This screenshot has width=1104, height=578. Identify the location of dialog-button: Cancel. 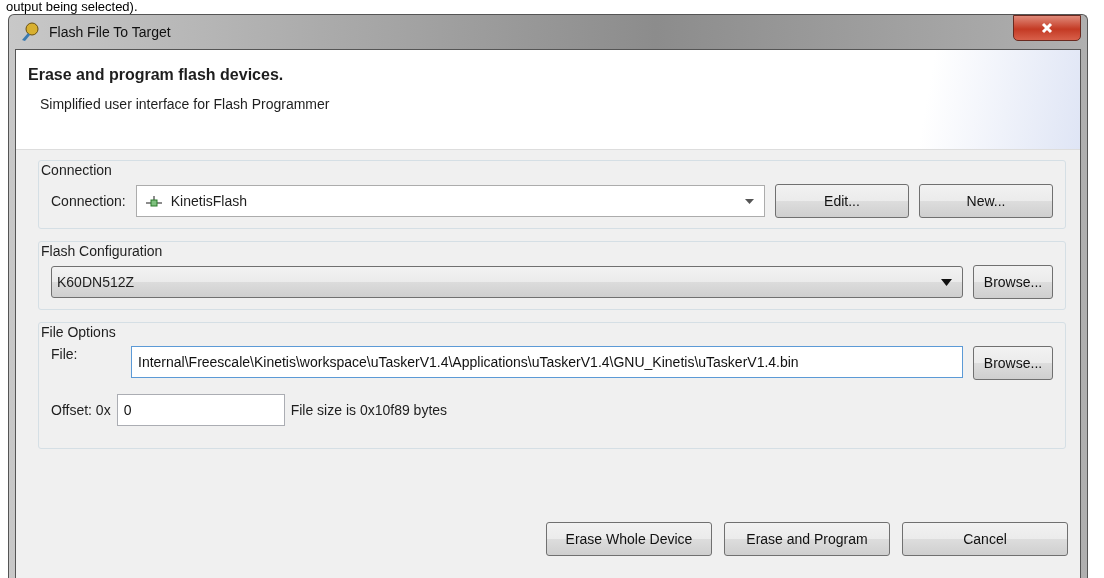
(985, 539).